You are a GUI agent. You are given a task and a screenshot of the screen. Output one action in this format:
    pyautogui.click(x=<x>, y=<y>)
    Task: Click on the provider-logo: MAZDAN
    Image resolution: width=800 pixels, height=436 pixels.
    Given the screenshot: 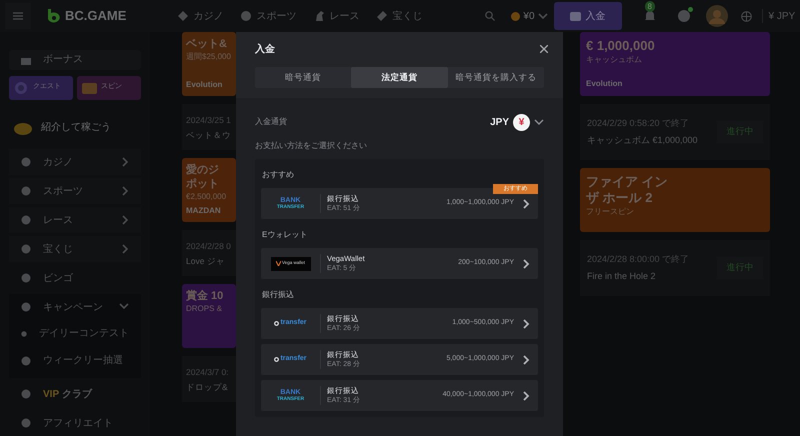 What is the action you would take?
    pyautogui.click(x=204, y=211)
    